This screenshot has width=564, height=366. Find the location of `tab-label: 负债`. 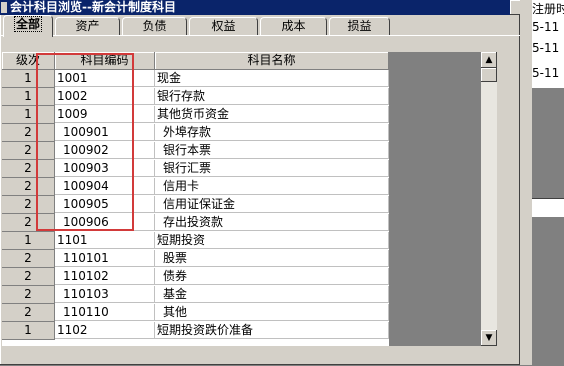

tab-label: 负债 is located at coordinates (154, 26).